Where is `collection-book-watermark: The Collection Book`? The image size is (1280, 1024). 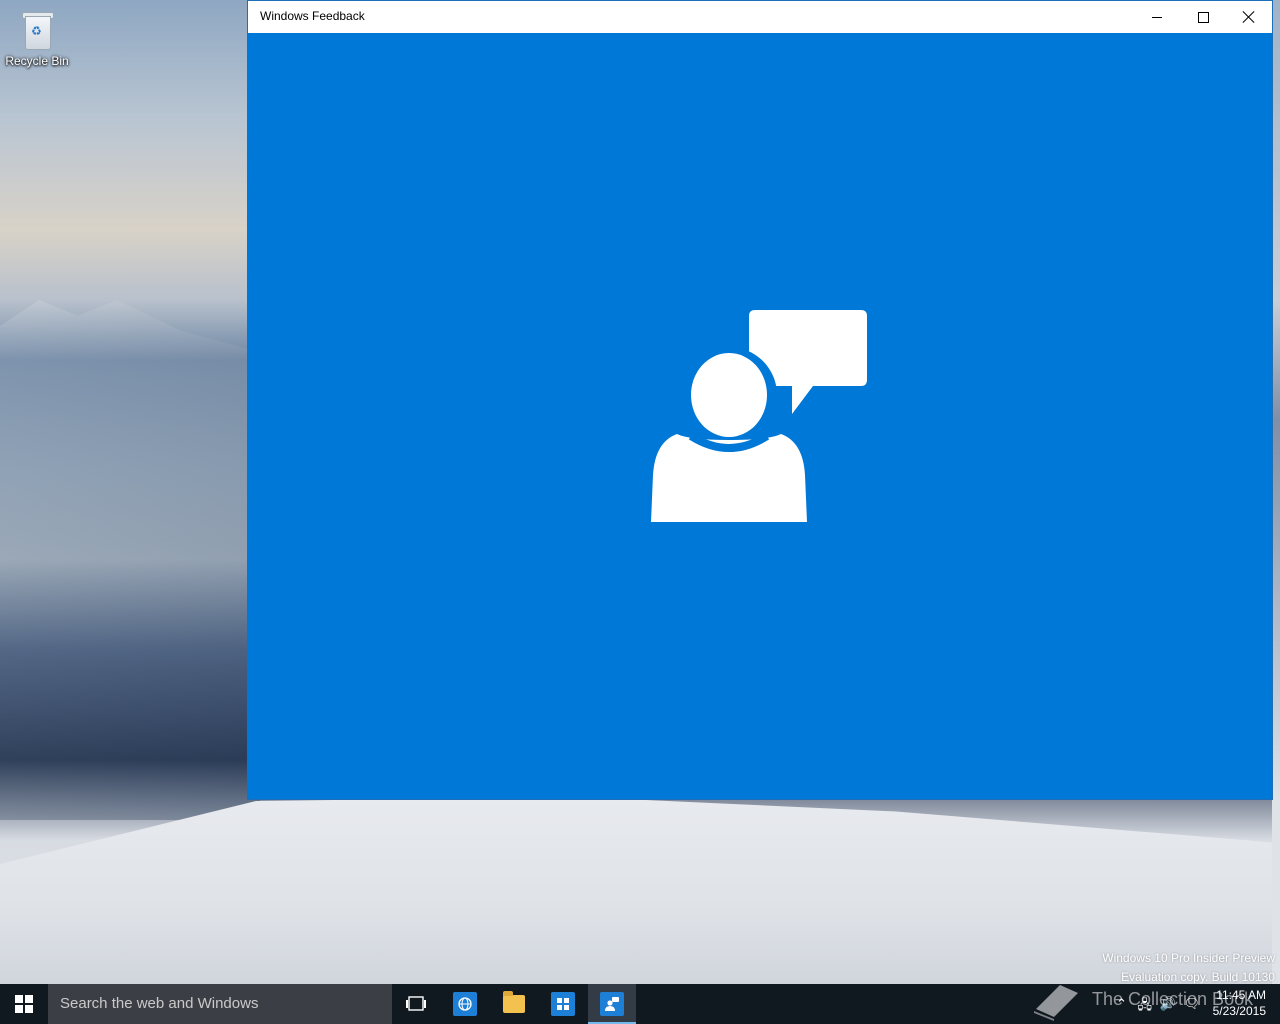
collection-book-watermark: The Collection Book is located at coordinates (1150, 999).